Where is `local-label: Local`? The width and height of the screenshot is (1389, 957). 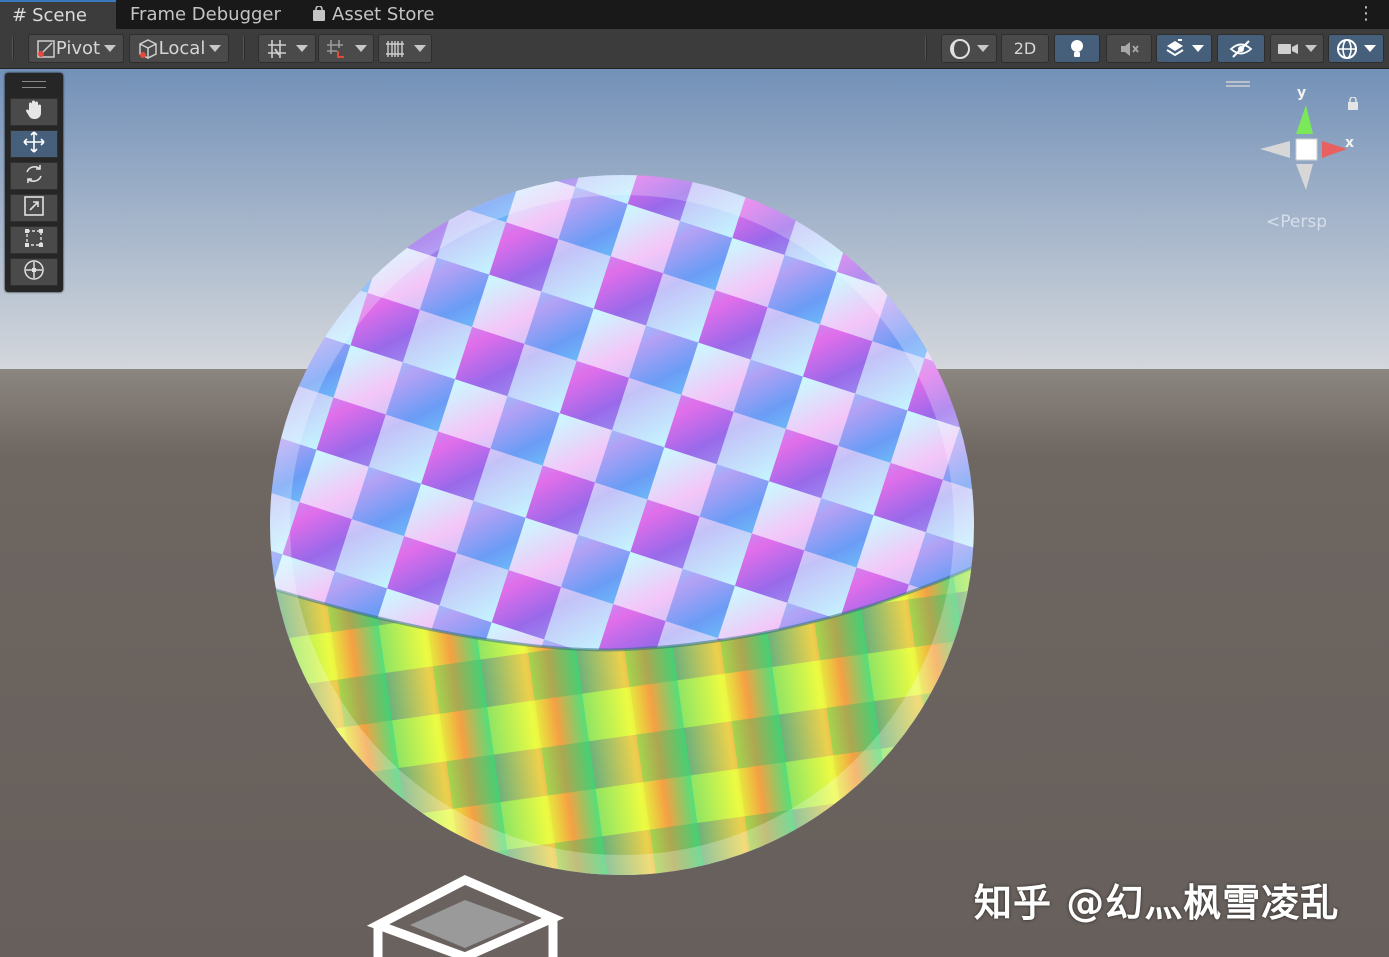
local-label: Local is located at coordinates (182, 48).